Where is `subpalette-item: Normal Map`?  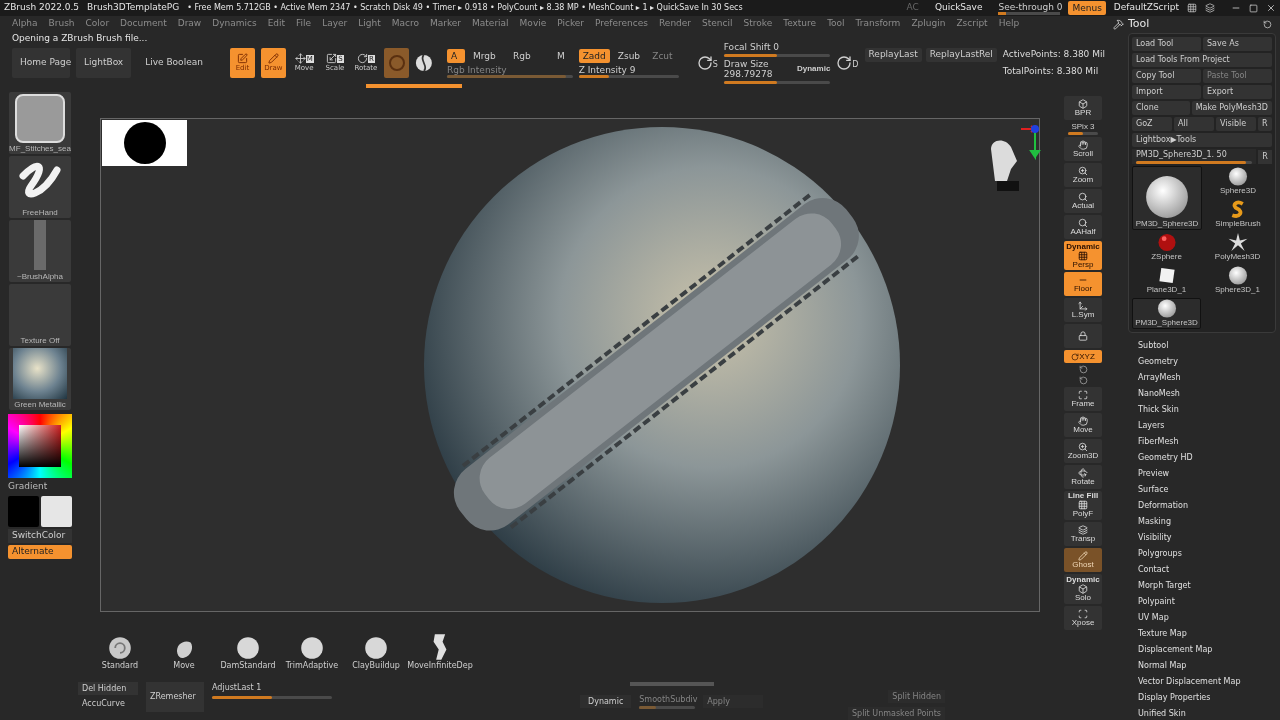
subpalette-item: Normal Map is located at coordinates (1209, 666).